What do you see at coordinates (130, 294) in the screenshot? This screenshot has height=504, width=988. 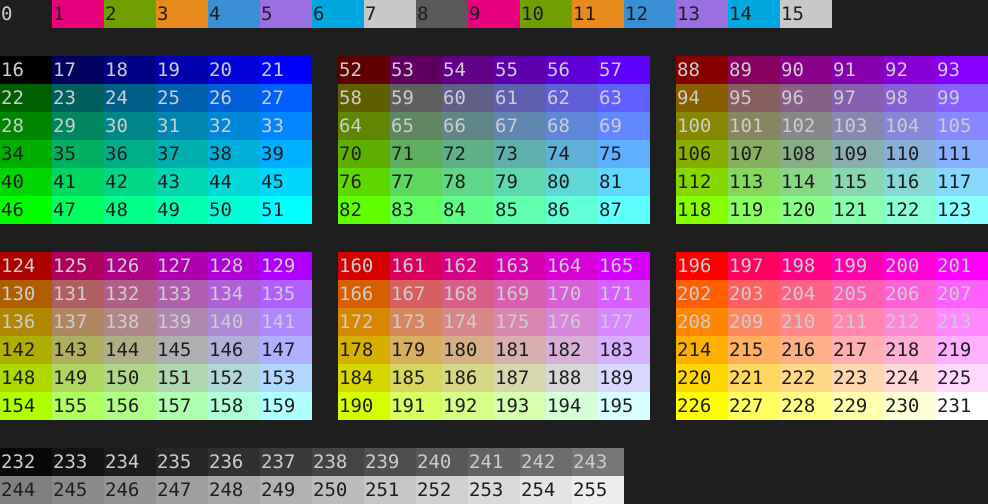 I see `cube-color-swatch: 132` at bounding box center [130, 294].